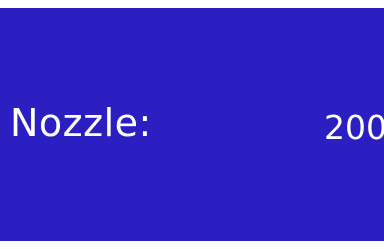 The width and height of the screenshot is (384, 249). I want to click on nozzle-temperature-value: 200, so click(354, 127).